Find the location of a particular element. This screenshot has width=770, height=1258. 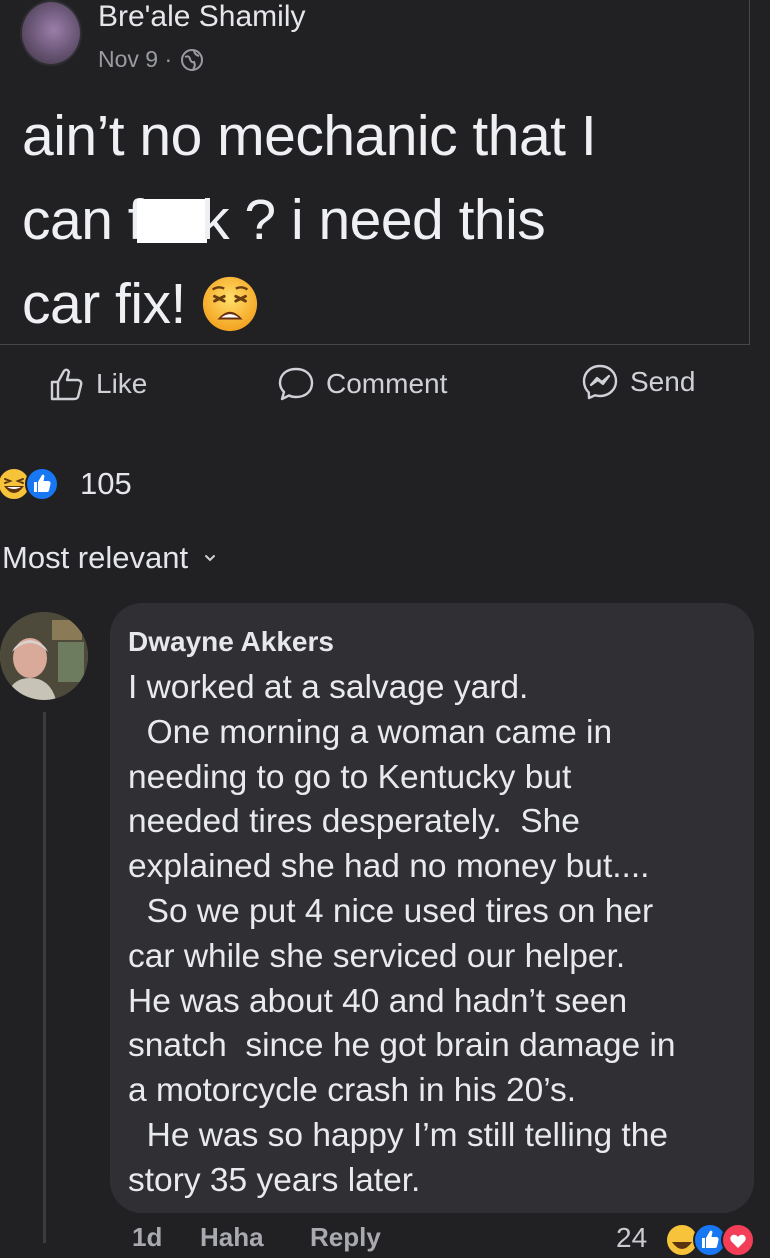

post-text-line-3a: car fix! is located at coordinates (104, 304).